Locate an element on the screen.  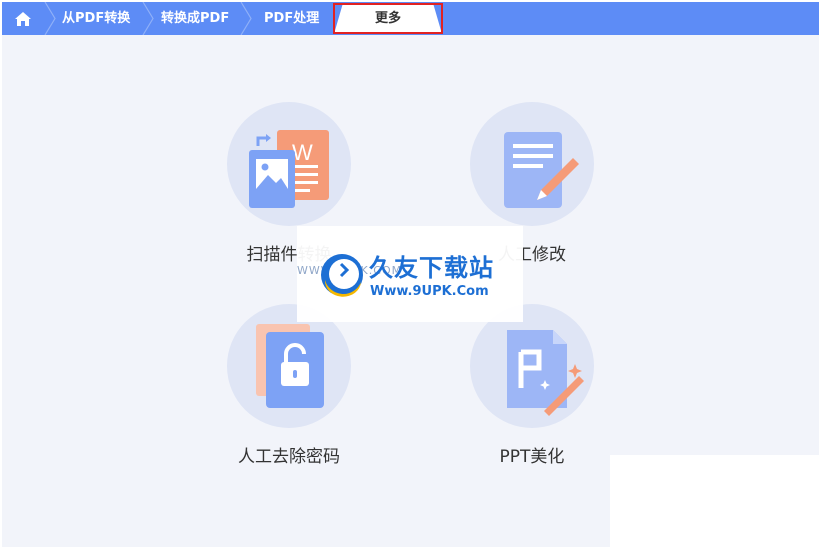
site-watermark: WWW.9UPK.COM 久友下载站 Www.9UPK.Com is located at coordinates (410, 274).